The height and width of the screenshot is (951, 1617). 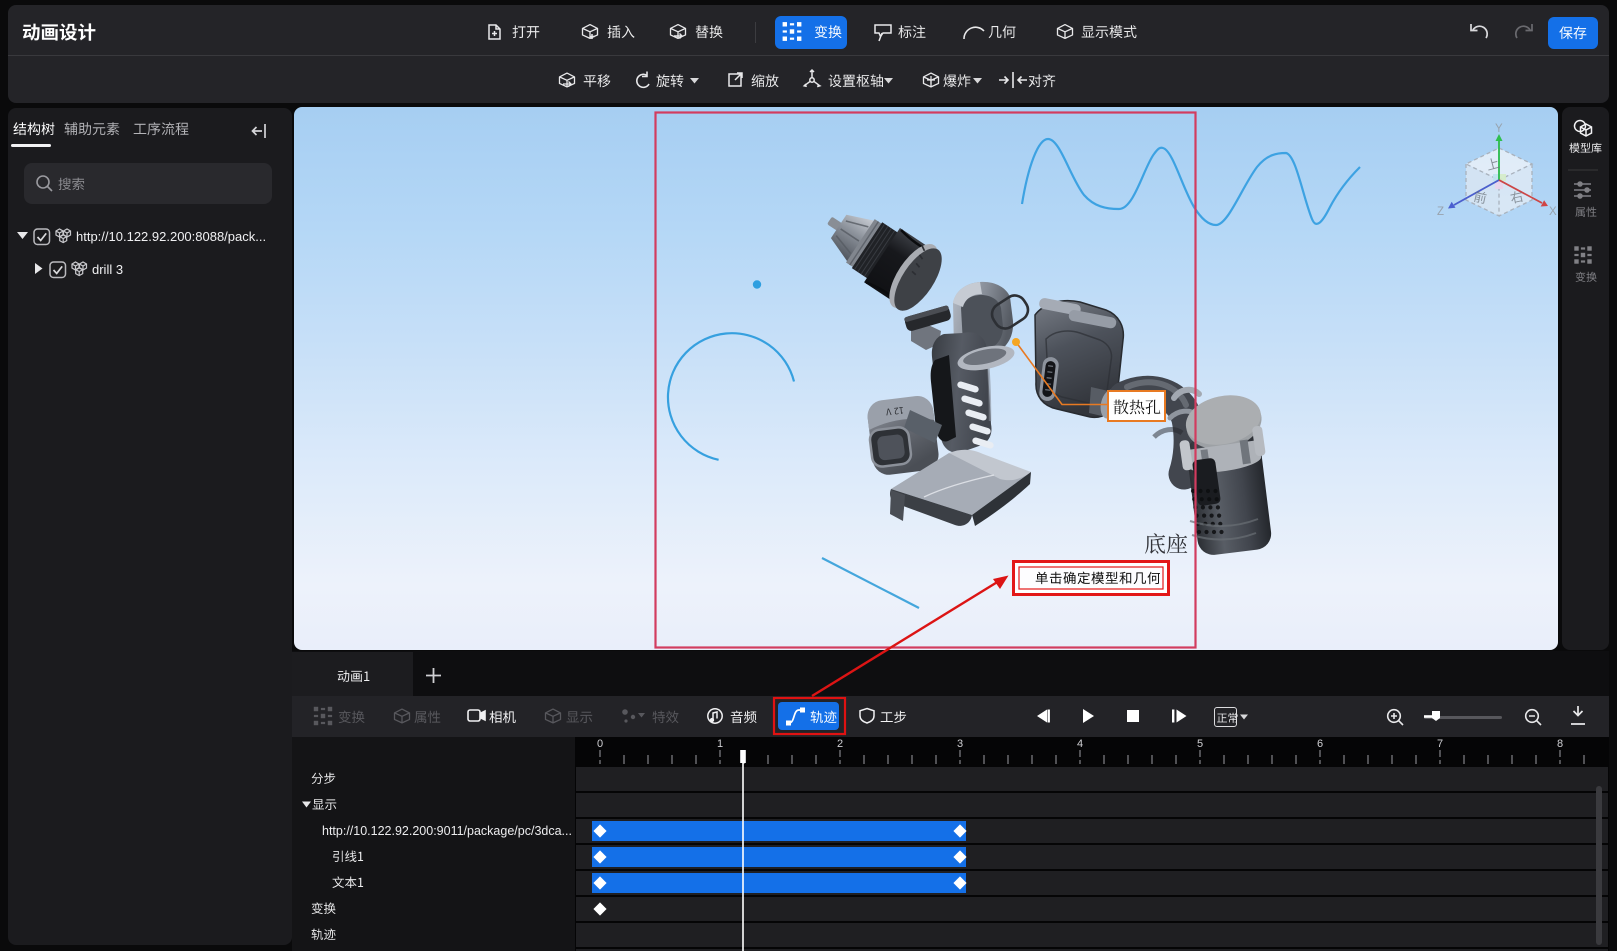 What do you see at coordinates (840, 744) in the screenshot?
I see `svg-text: 2` at bounding box center [840, 744].